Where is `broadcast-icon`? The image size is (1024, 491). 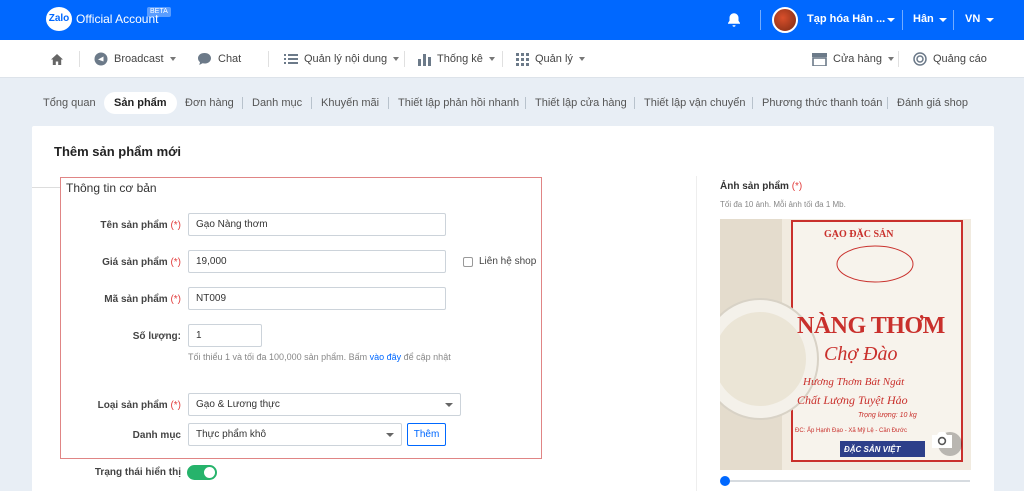
broadcast-icon is located at coordinates (101, 59).